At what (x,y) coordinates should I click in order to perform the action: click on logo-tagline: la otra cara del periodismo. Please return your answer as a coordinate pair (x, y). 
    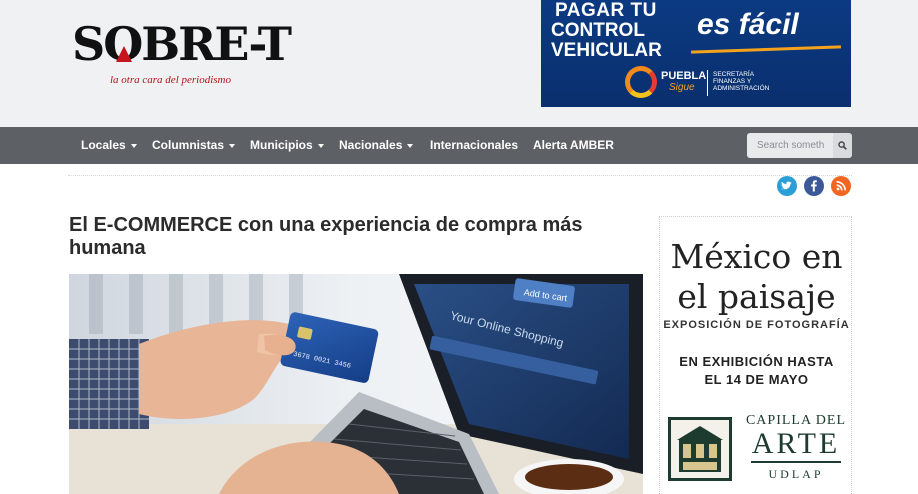
    Looking at the image, I should click on (170, 80).